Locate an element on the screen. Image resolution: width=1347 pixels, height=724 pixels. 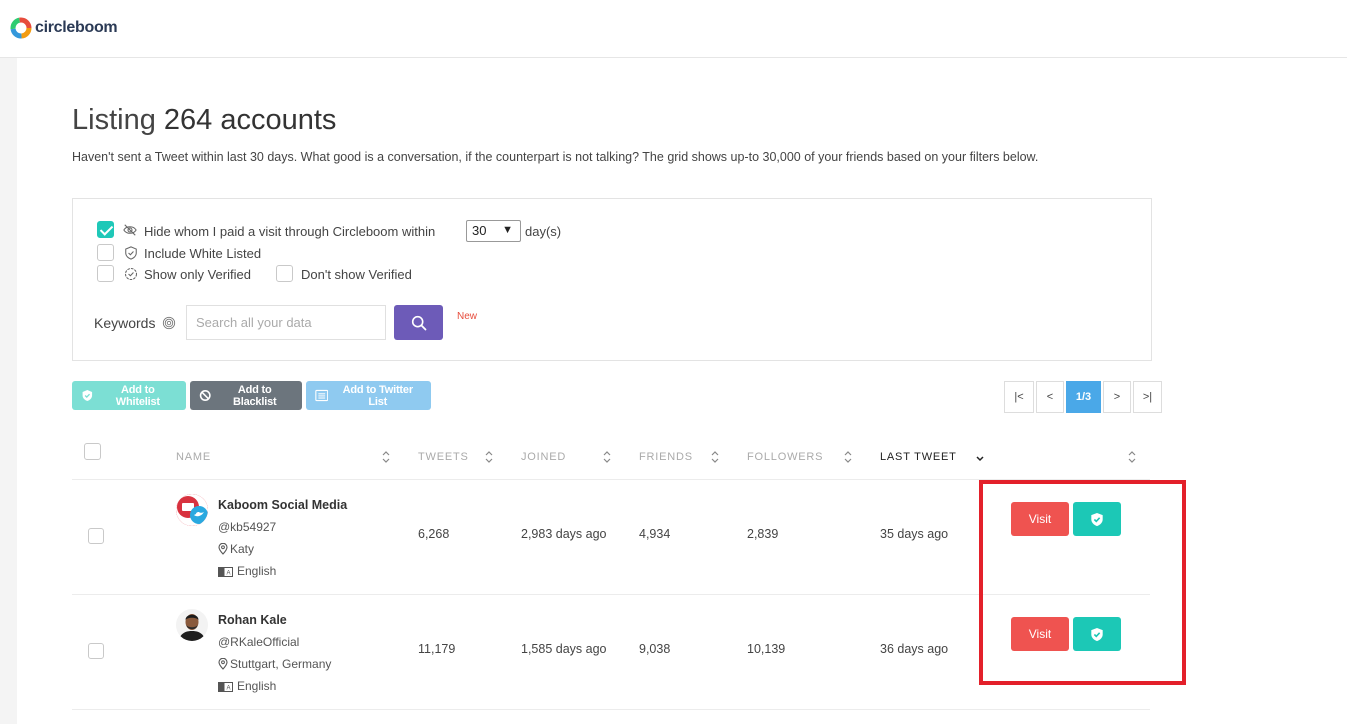
keyword-search-input is located at coordinates (286, 322).